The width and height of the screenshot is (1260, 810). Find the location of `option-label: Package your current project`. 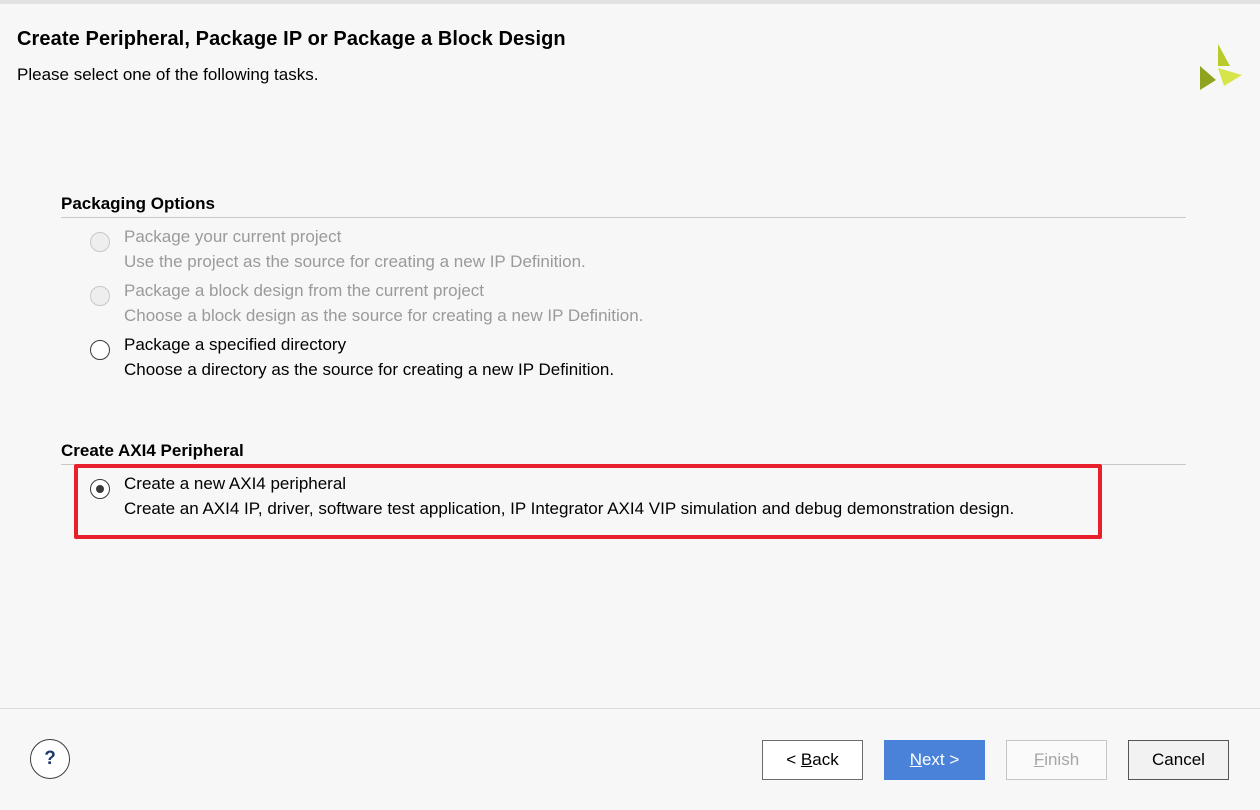

option-label: Package your current project is located at coordinates (233, 236).